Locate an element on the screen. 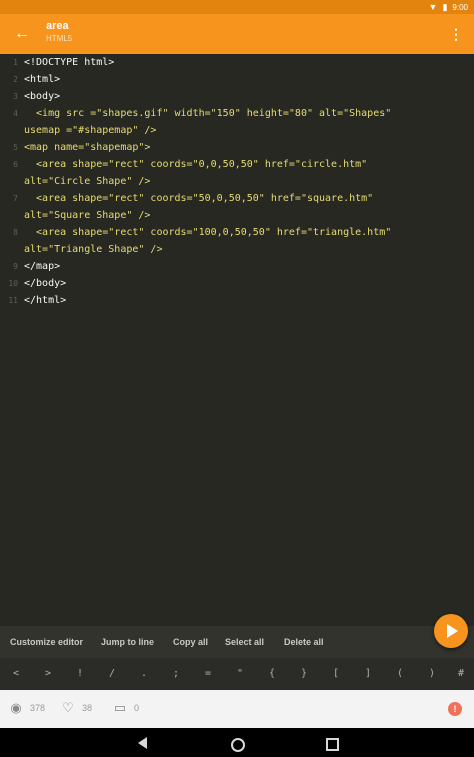 The image size is (474, 757). line-number: 10 is located at coordinates (13, 283).